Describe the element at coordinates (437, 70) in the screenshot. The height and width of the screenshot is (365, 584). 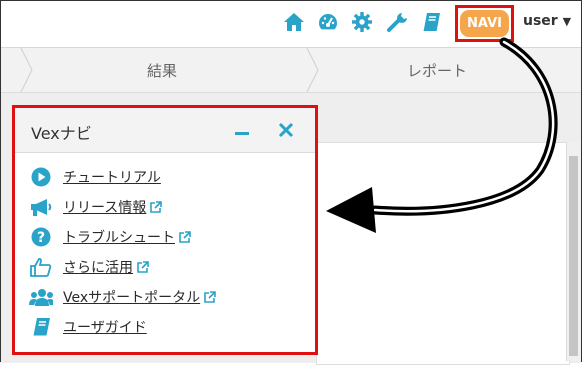
I see `breadcrumb-item-report: レポート` at that location.